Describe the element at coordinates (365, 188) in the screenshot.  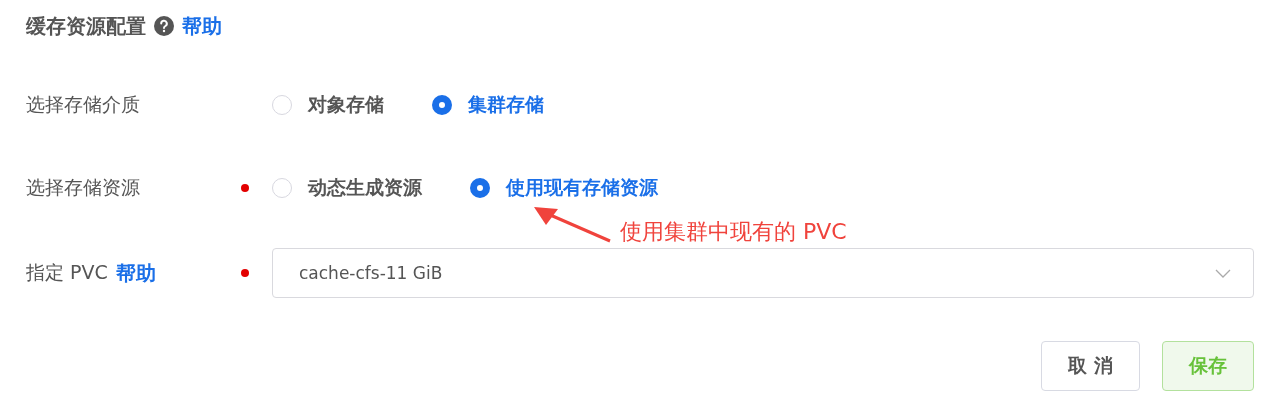
I see `radio-label: 动态生成资源` at that location.